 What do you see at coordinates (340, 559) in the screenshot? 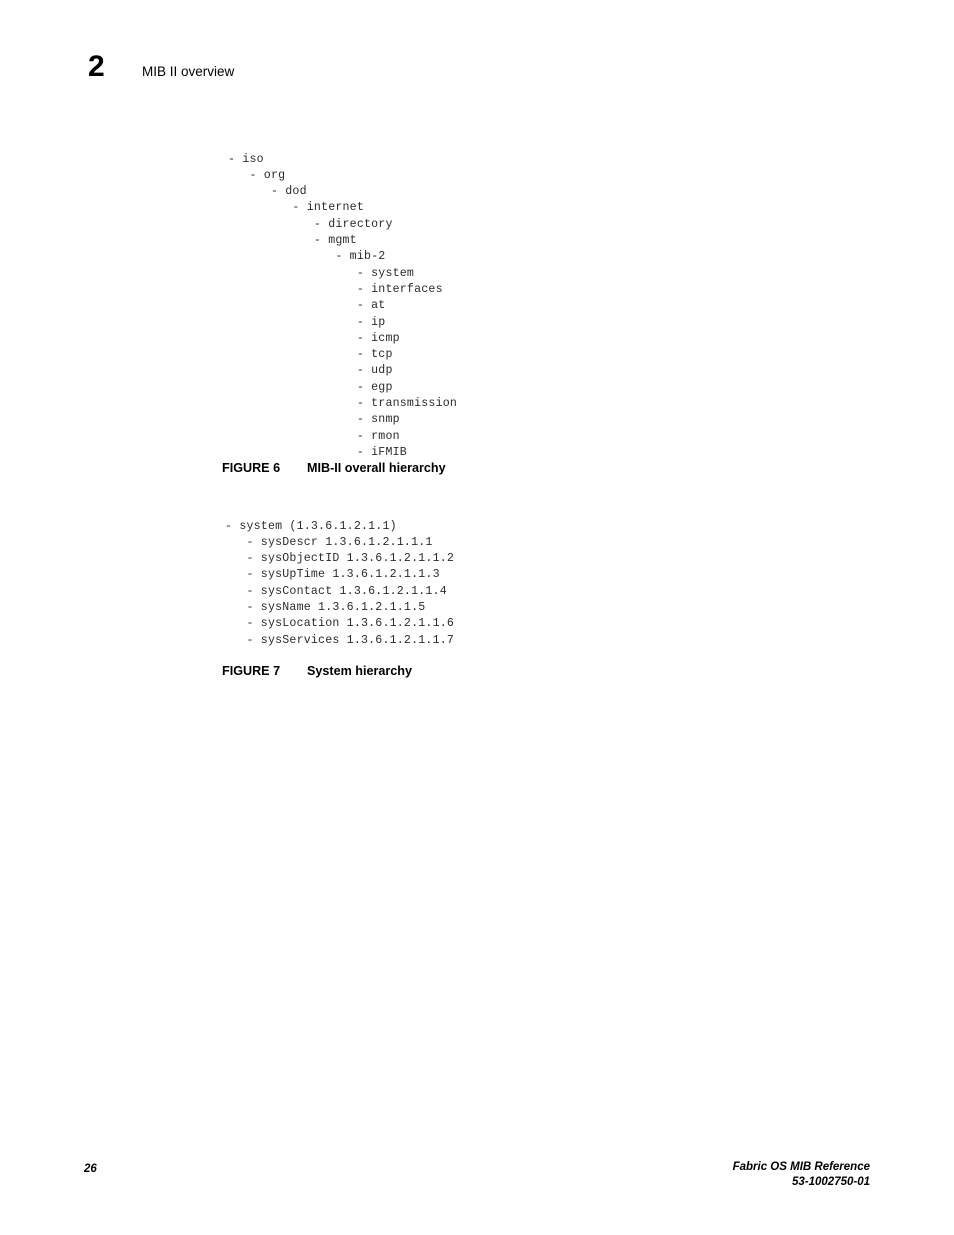
I see `code-line: - sysObjectID 1.3.6.1.2.1.1.2` at bounding box center [340, 559].